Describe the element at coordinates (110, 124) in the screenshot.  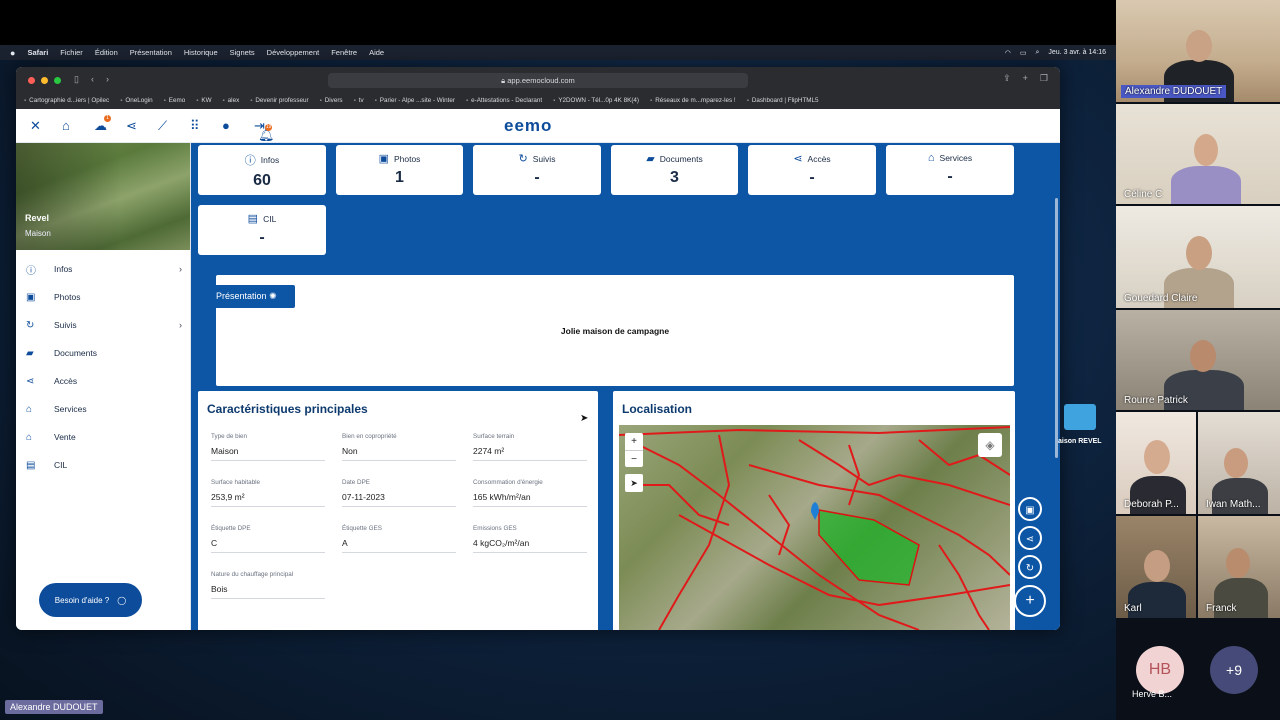
I see `cloud-upload-icon: ☁ 1` at that location.